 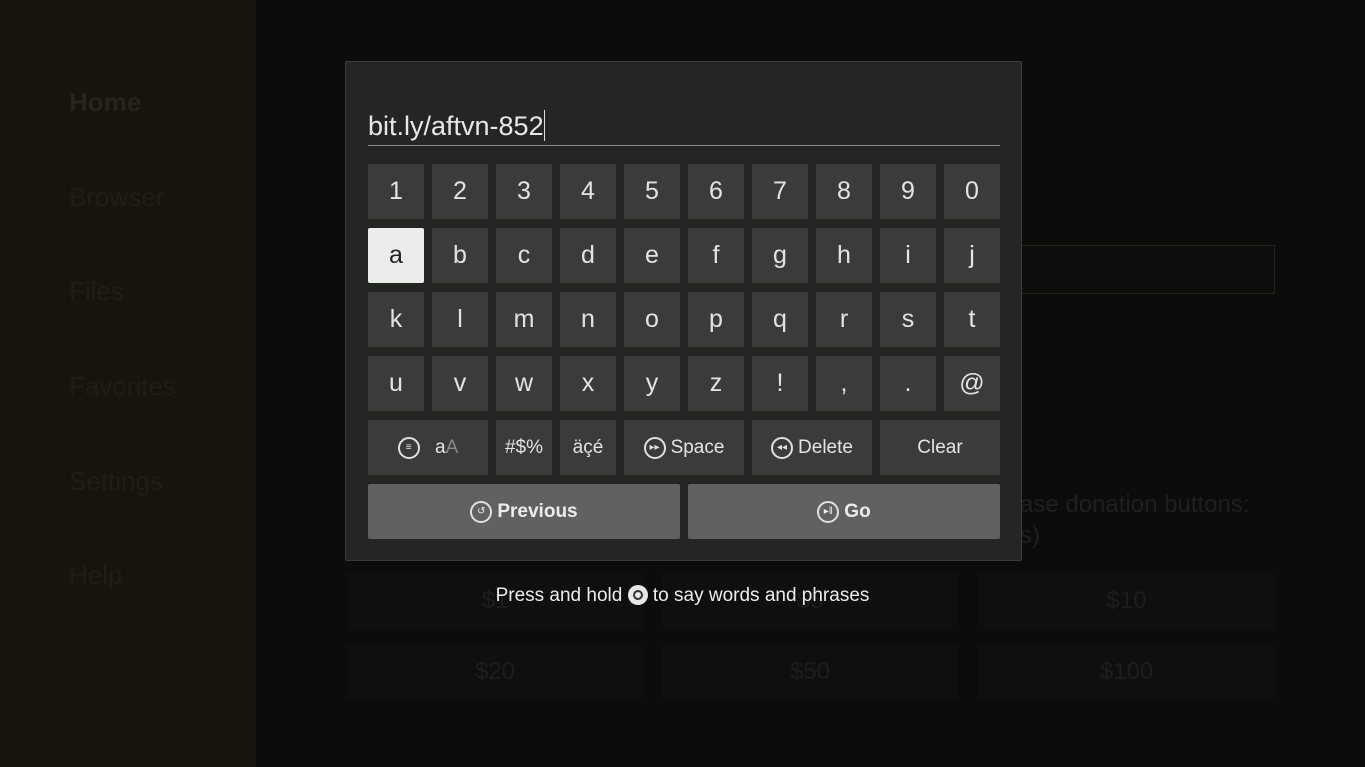 I want to click on sidebar-item-files: Files, so click(x=96, y=291).